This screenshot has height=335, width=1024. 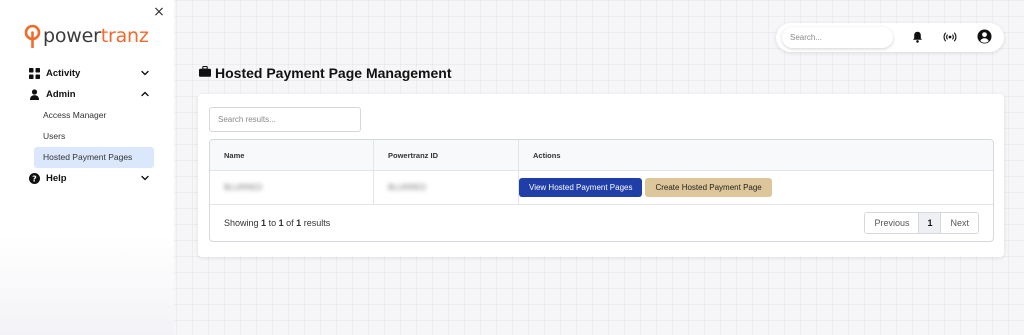 I want to click on logo-text: powertranz, so click(x=96, y=36).